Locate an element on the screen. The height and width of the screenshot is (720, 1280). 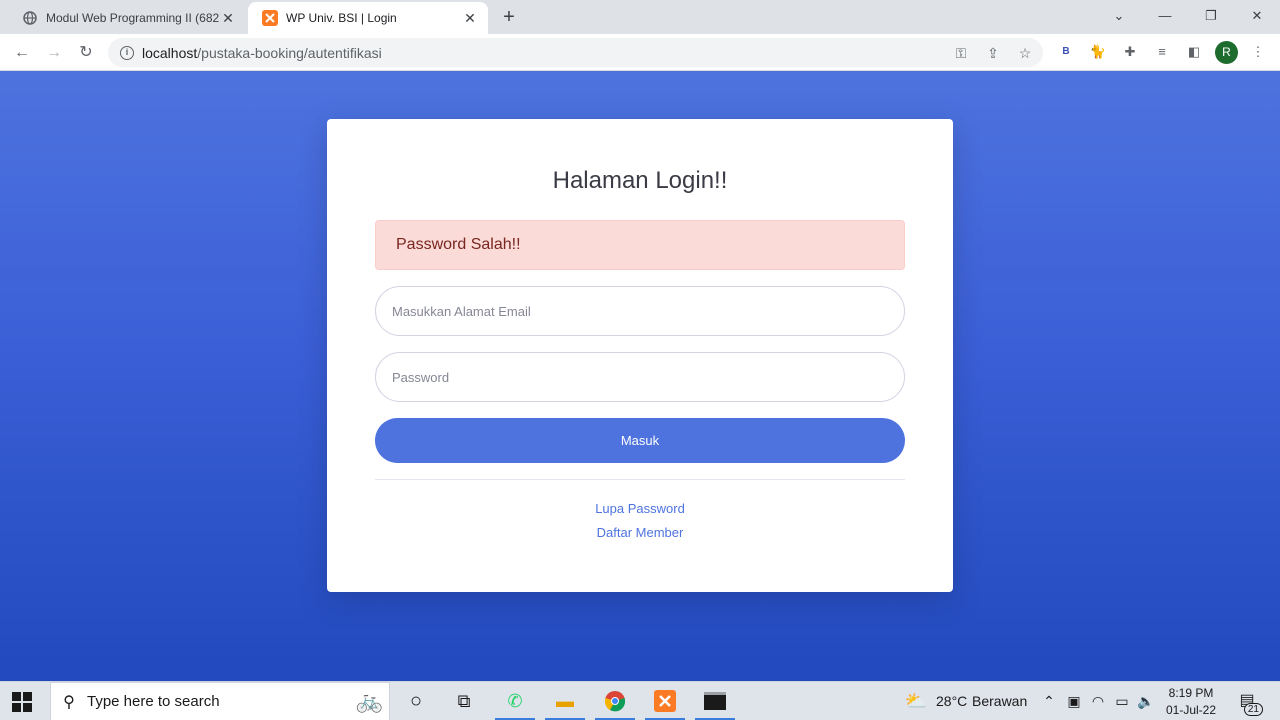
weather-temp: 28°C is located at coordinates (951, 701).